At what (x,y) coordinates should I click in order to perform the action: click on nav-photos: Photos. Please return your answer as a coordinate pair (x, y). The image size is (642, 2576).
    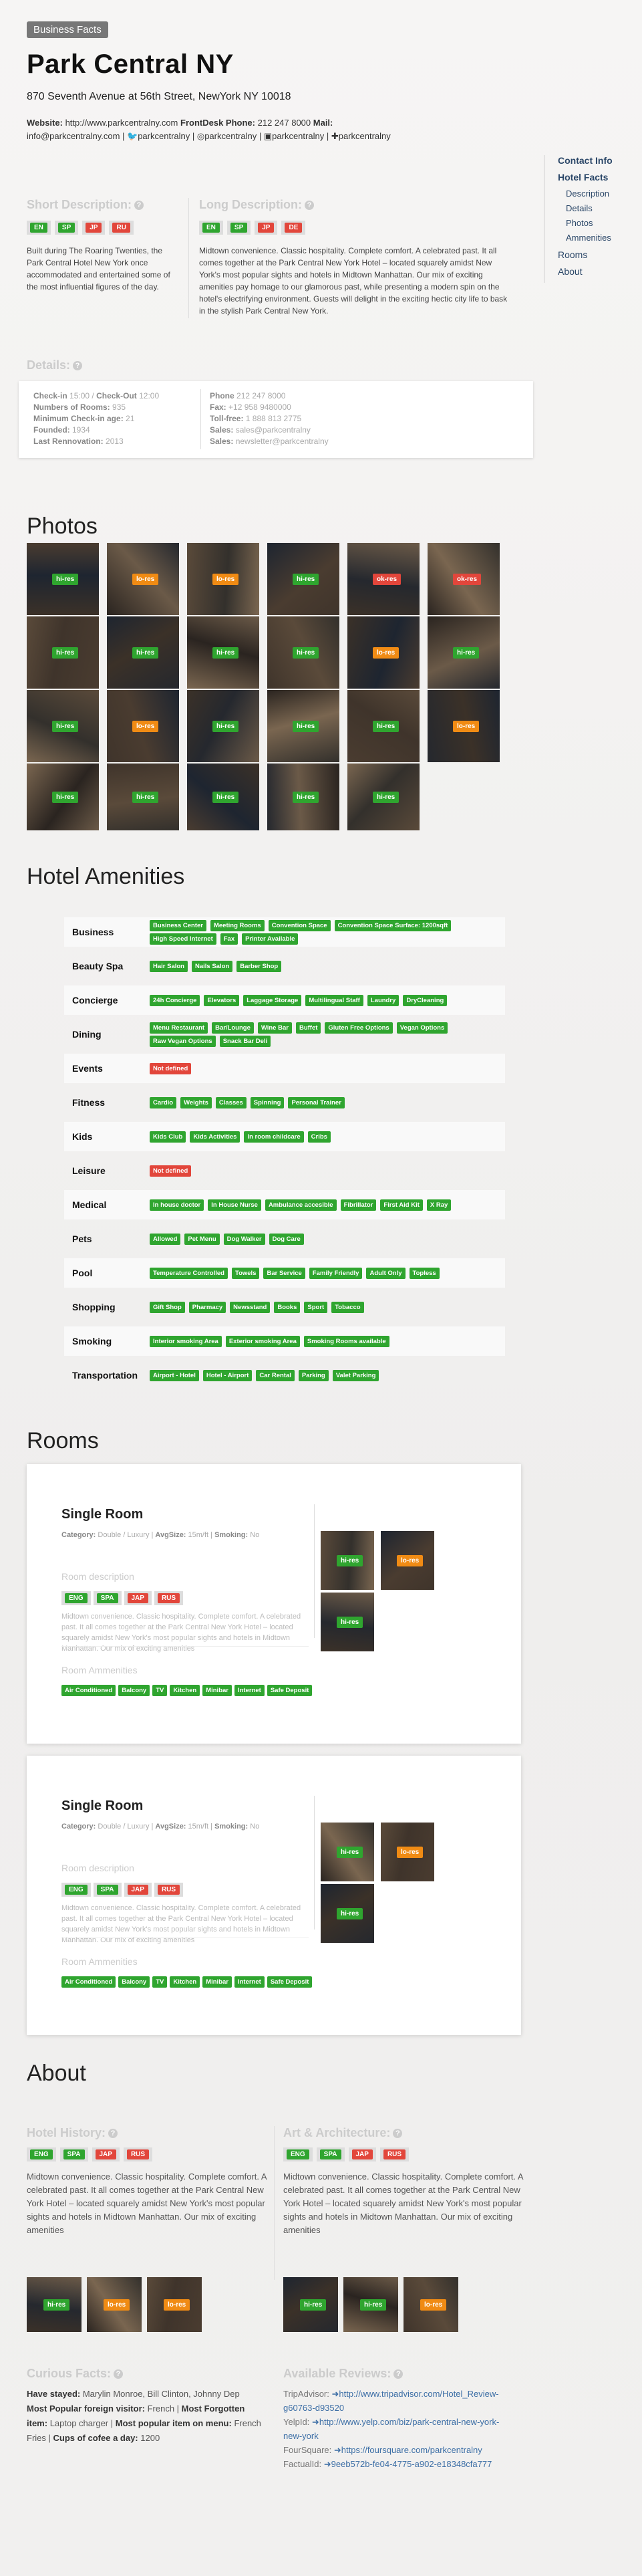
    Looking at the image, I should click on (597, 223).